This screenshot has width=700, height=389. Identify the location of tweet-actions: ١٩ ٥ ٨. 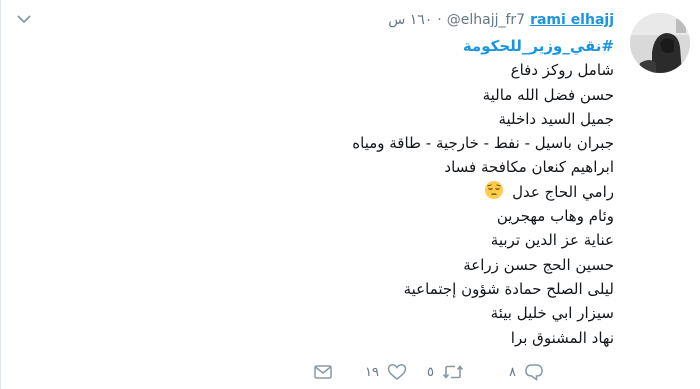
(446, 372).